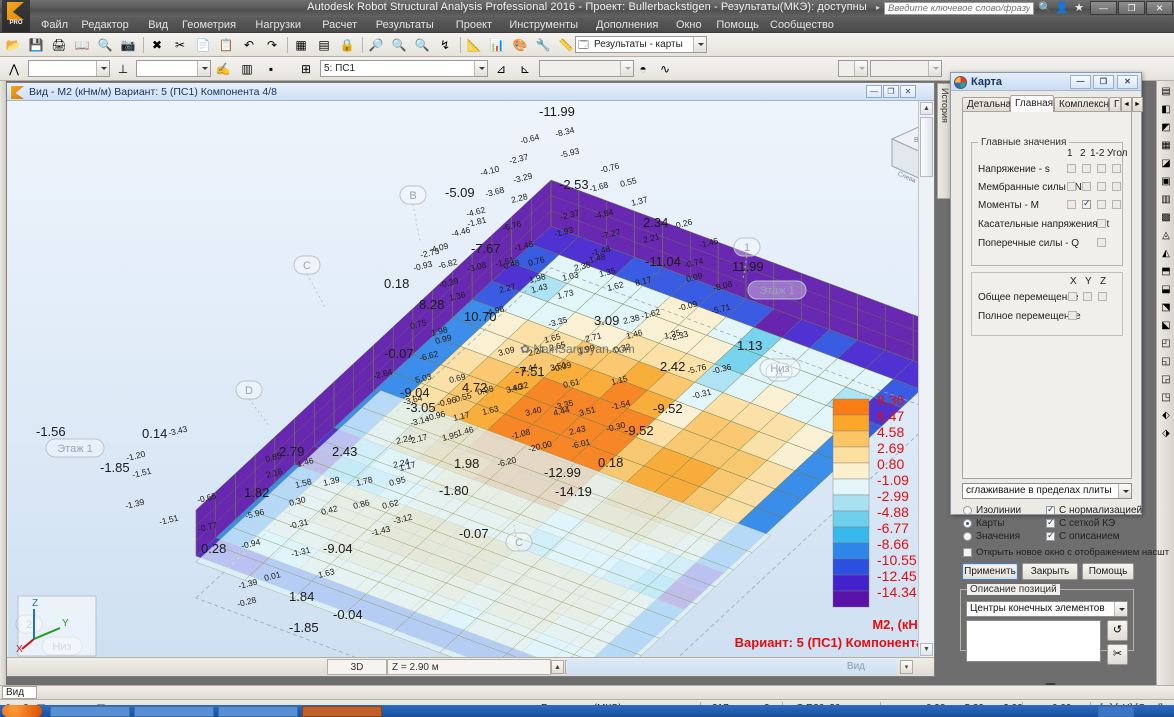 The height and width of the screenshot is (717, 1174). What do you see at coordinates (926, 649) in the screenshot?
I see `scroll-down-arrow-icon: ▼` at bounding box center [926, 649].